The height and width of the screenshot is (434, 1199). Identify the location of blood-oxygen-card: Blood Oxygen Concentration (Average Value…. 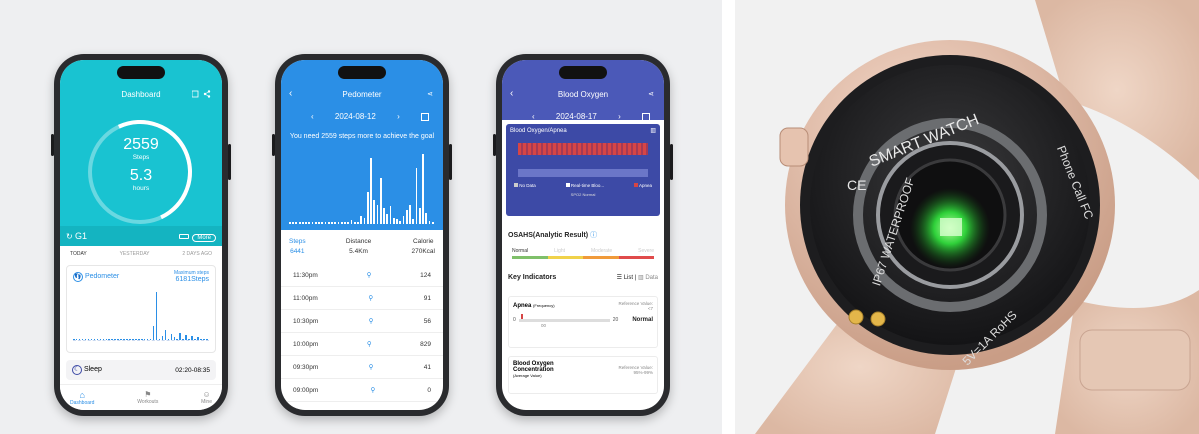
(583, 375).